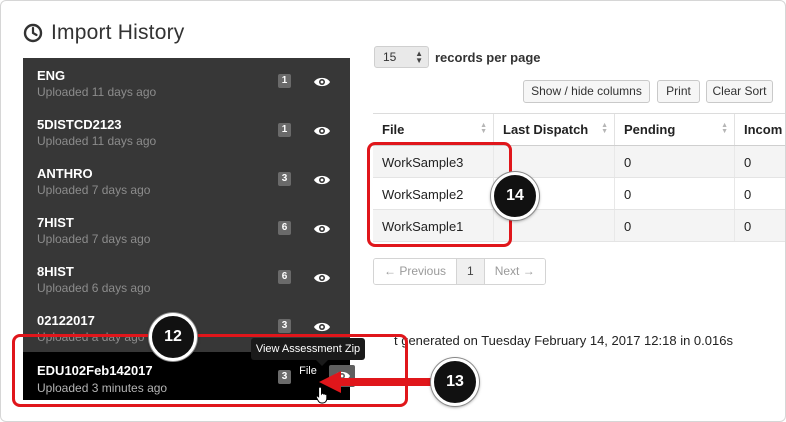 The height and width of the screenshot is (422, 786). What do you see at coordinates (66, 320) in the screenshot?
I see `import-name: 02122017` at bounding box center [66, 320].